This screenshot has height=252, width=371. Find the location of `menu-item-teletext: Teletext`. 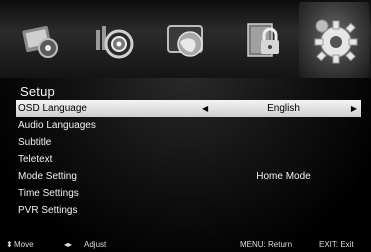

menu-item-teletext: Teletext is located at coordinates (188, 159).